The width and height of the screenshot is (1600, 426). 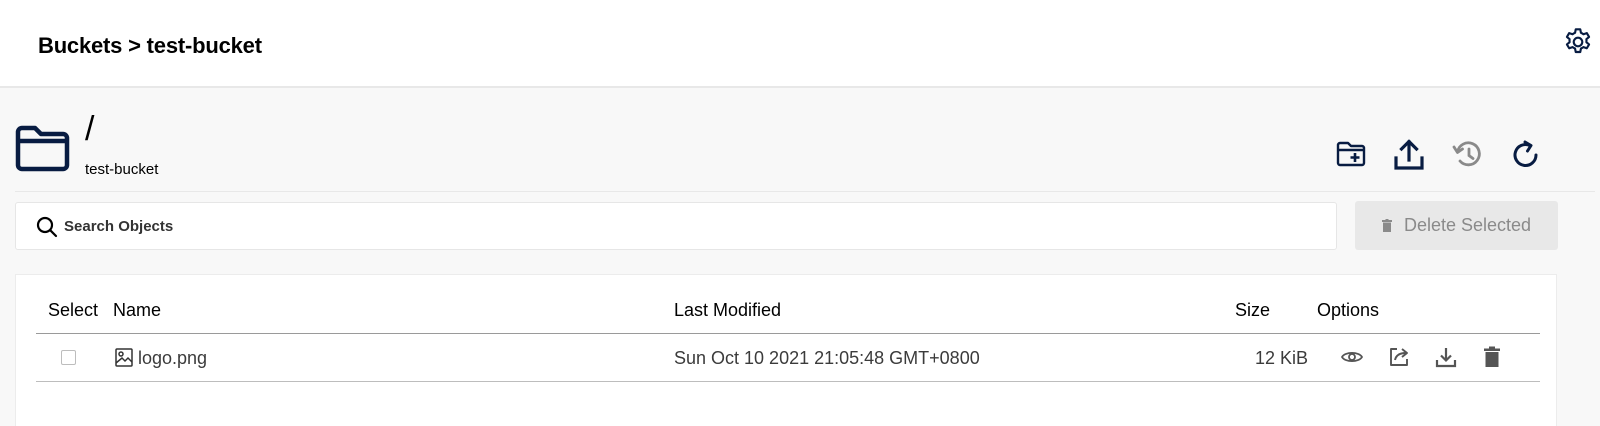 I want to click on create-folder-button, so click(x=1351, y=155).